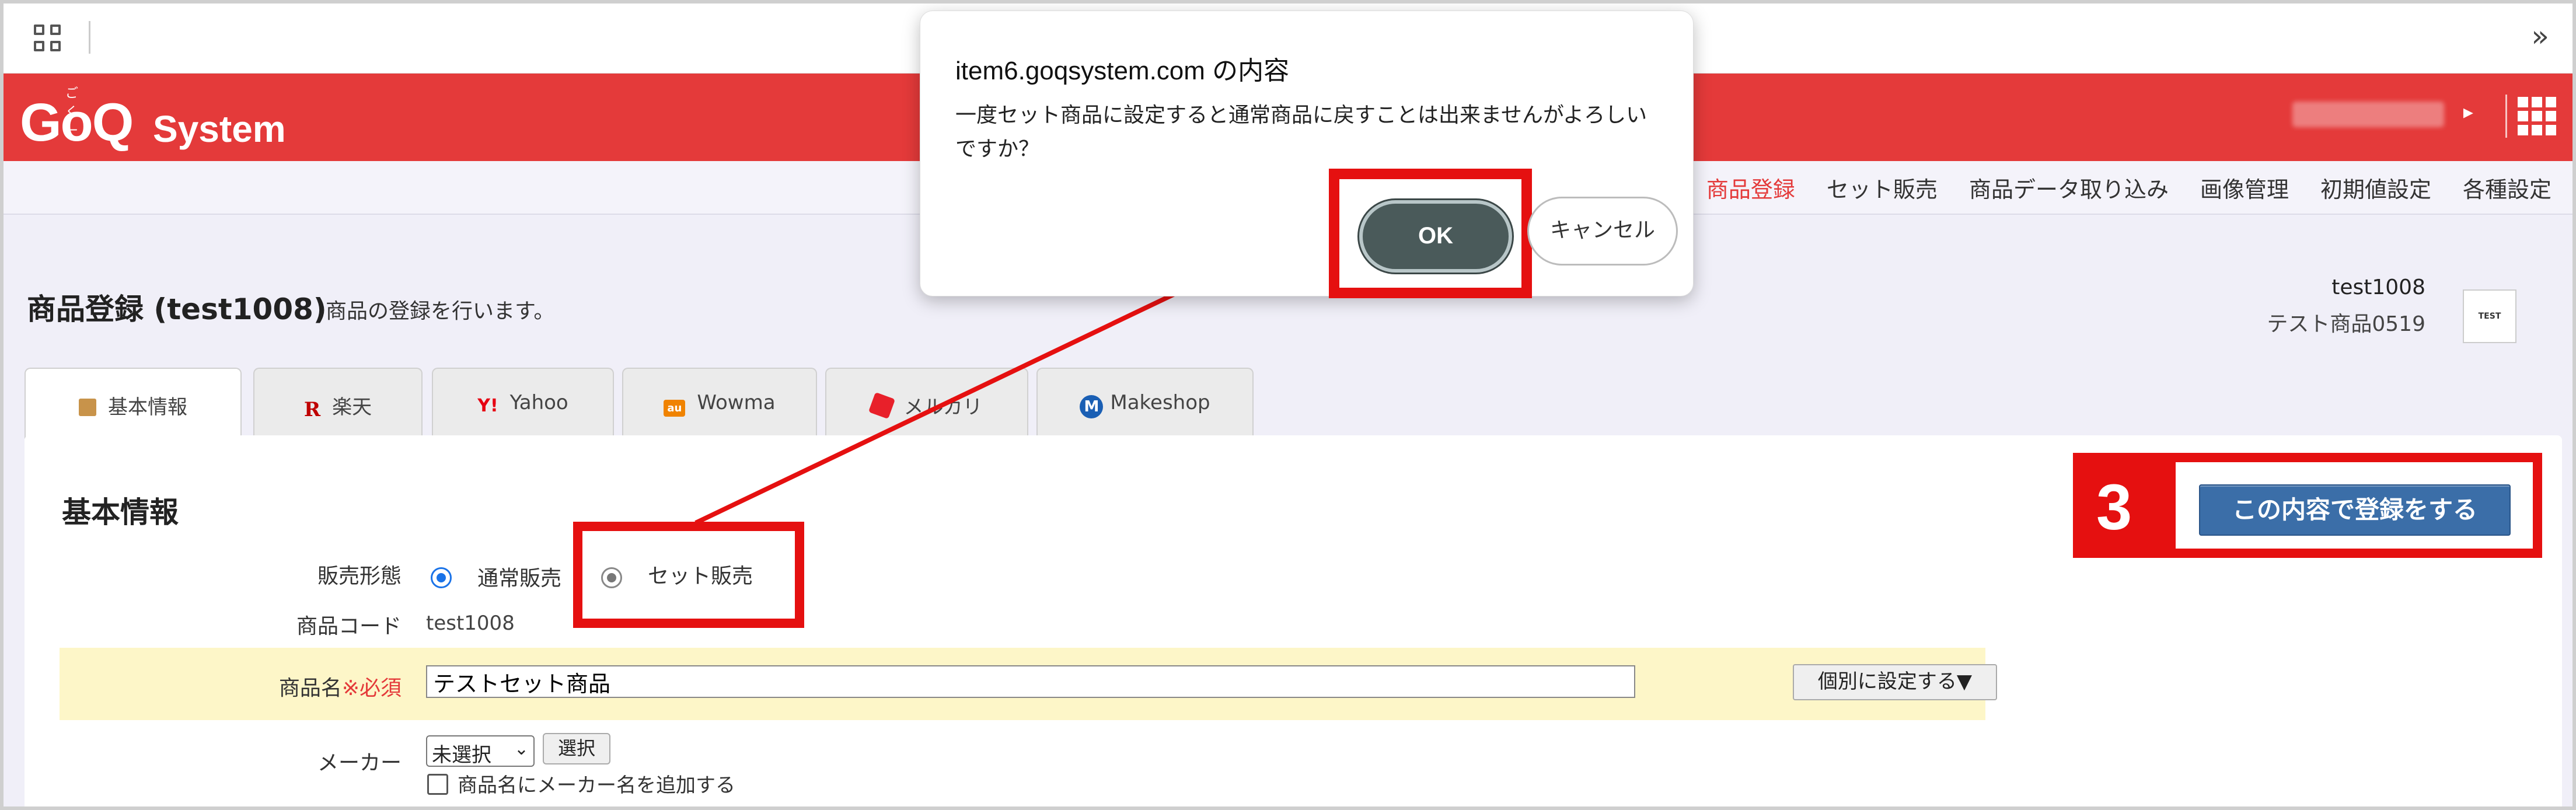 The width and height of the screenshot is (2576, 810). Describe the element at coordinates (1602, 232) in the screenshot. I see `cancel-button: キャンセル` at that location.